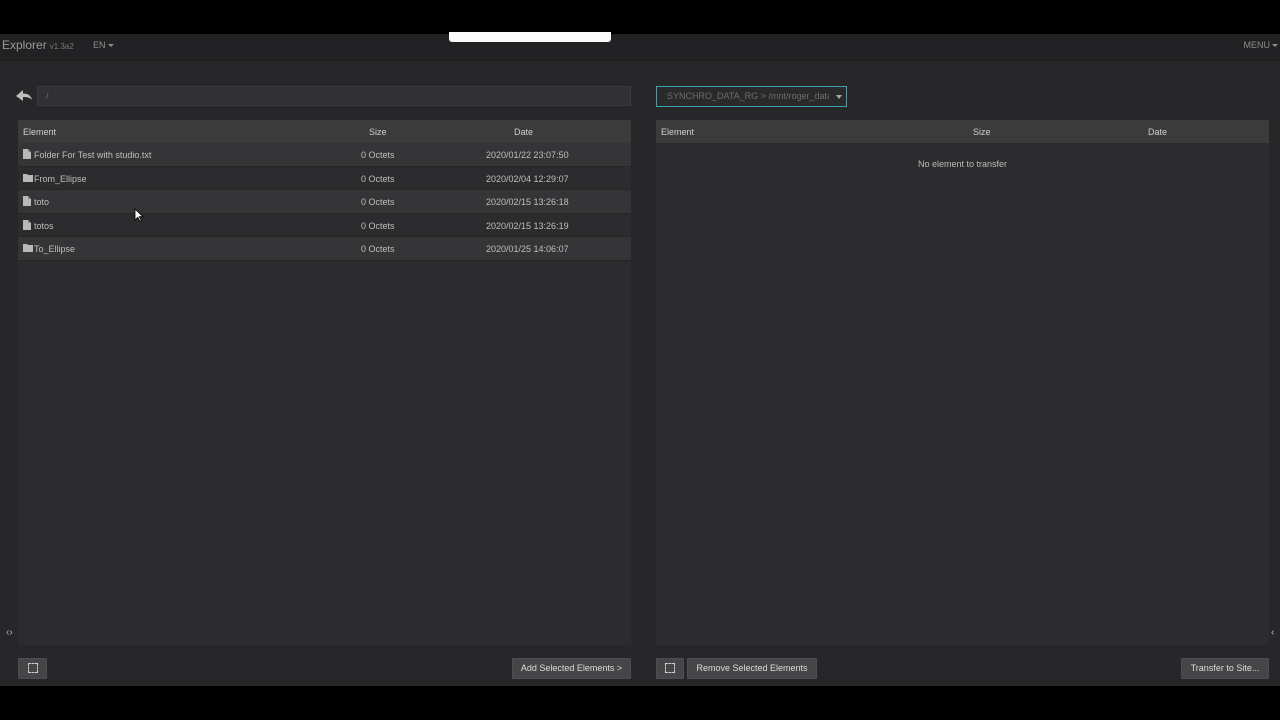  I want to click on top-bar: Explorer v1.3a2 EN MENU, so click(640, 47).